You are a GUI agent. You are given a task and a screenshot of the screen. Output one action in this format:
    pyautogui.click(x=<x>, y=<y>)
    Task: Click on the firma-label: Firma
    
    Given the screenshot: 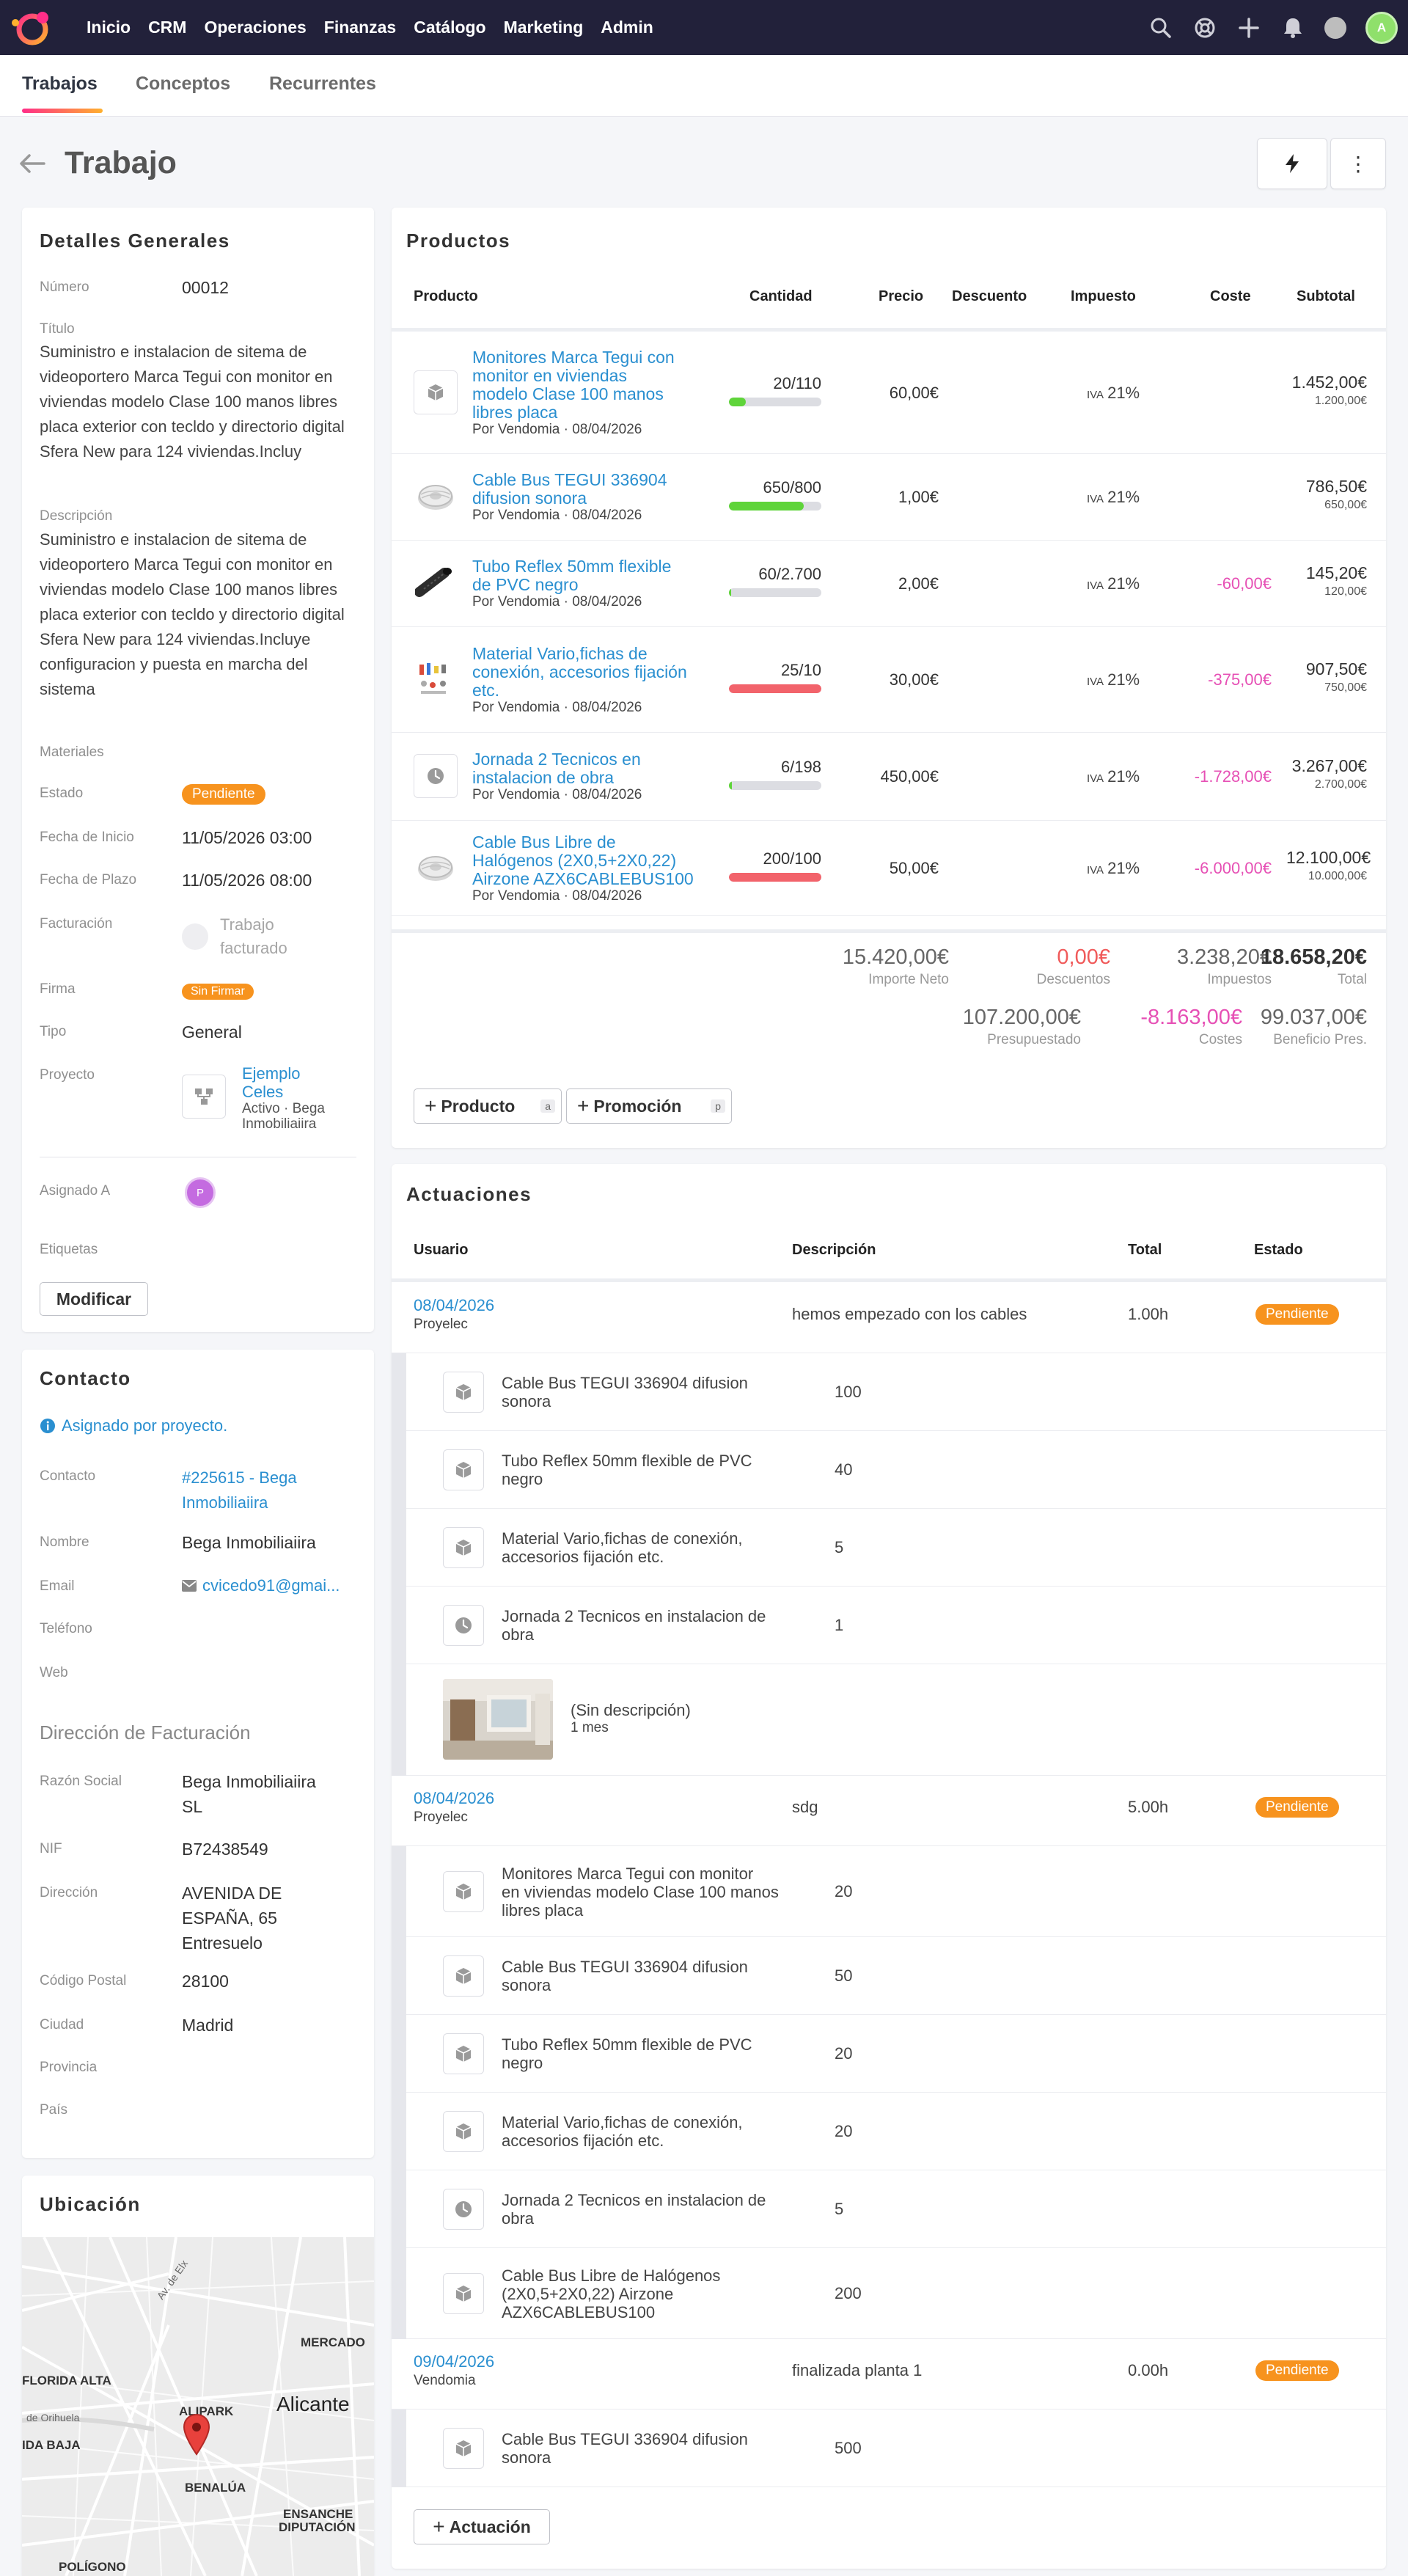 What is the action you would take?
    pyautogui.click(x=58, y=989)
    